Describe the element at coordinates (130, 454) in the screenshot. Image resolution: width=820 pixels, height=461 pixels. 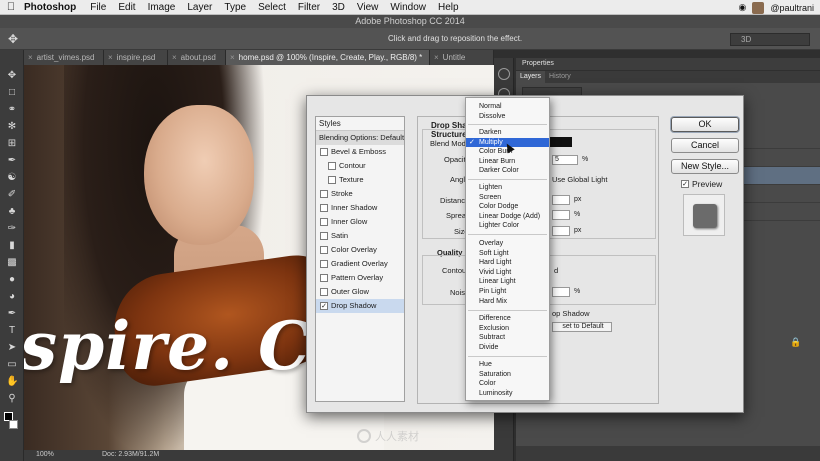
I see `doc-size: Doc: 2.93M/91.2M` at that location.